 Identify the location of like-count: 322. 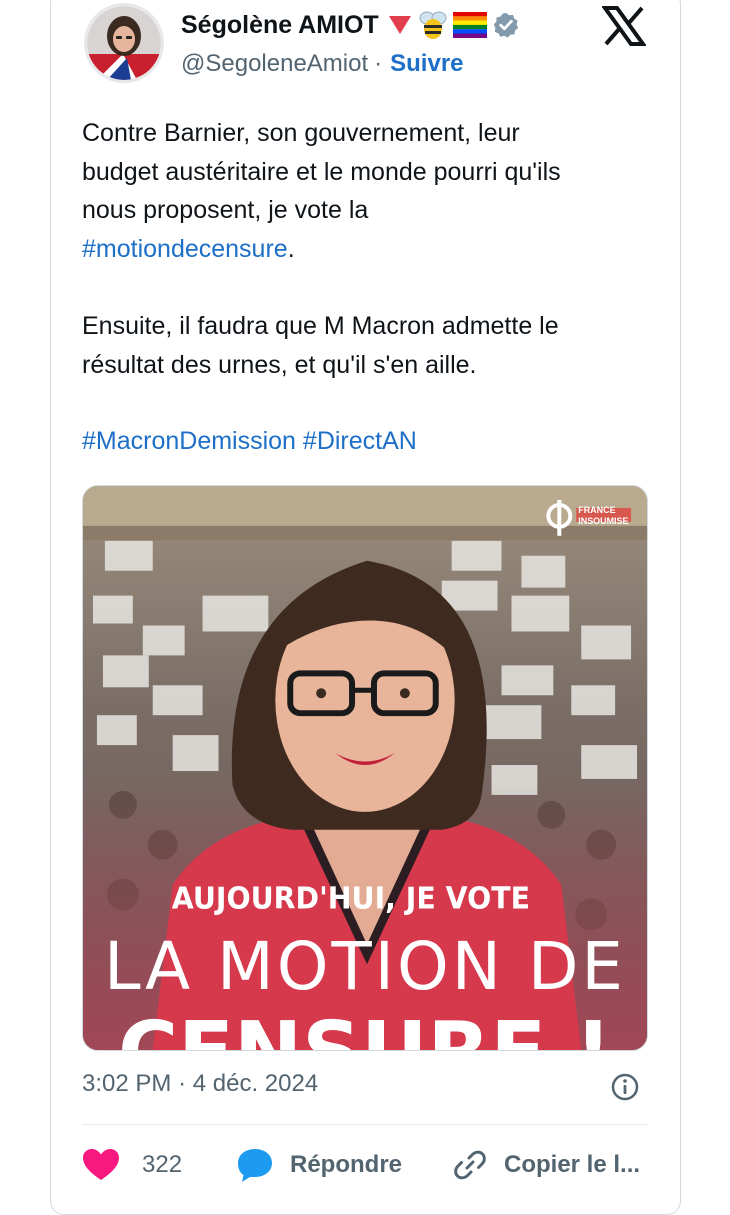
(162, 1164).